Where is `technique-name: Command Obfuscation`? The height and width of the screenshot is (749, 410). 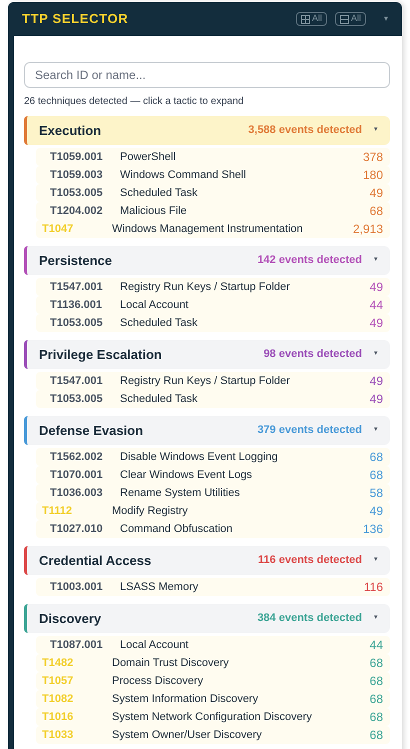 technique-name: Command Obfuscation is located at coordinates (177, 529).